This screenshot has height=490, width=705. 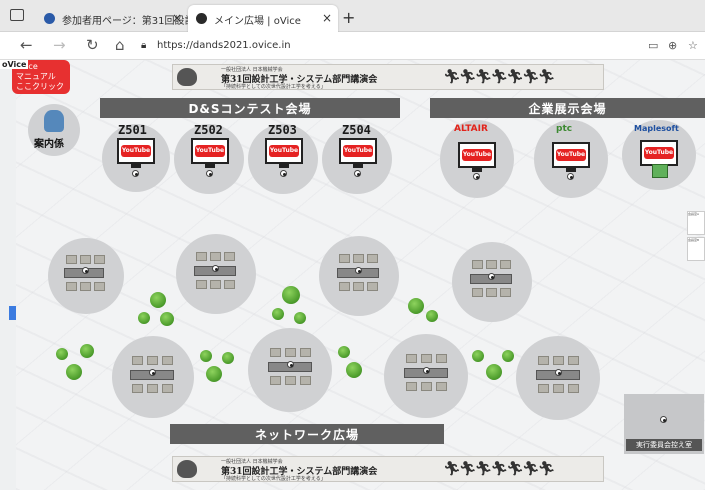 I want to click on lock-icon: 🔒︎, so click(x=144, y=45).